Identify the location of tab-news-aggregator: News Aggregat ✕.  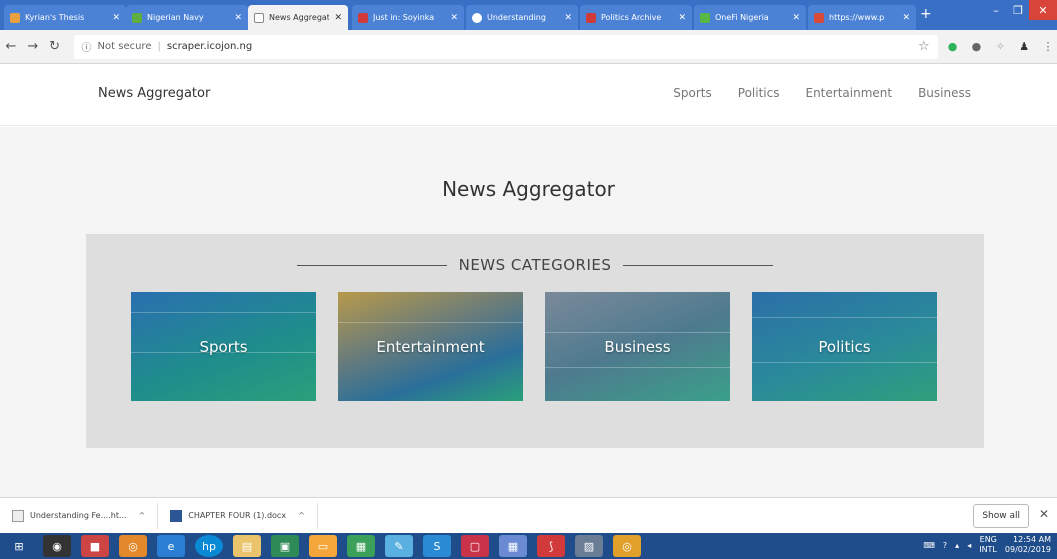
(298, 17).